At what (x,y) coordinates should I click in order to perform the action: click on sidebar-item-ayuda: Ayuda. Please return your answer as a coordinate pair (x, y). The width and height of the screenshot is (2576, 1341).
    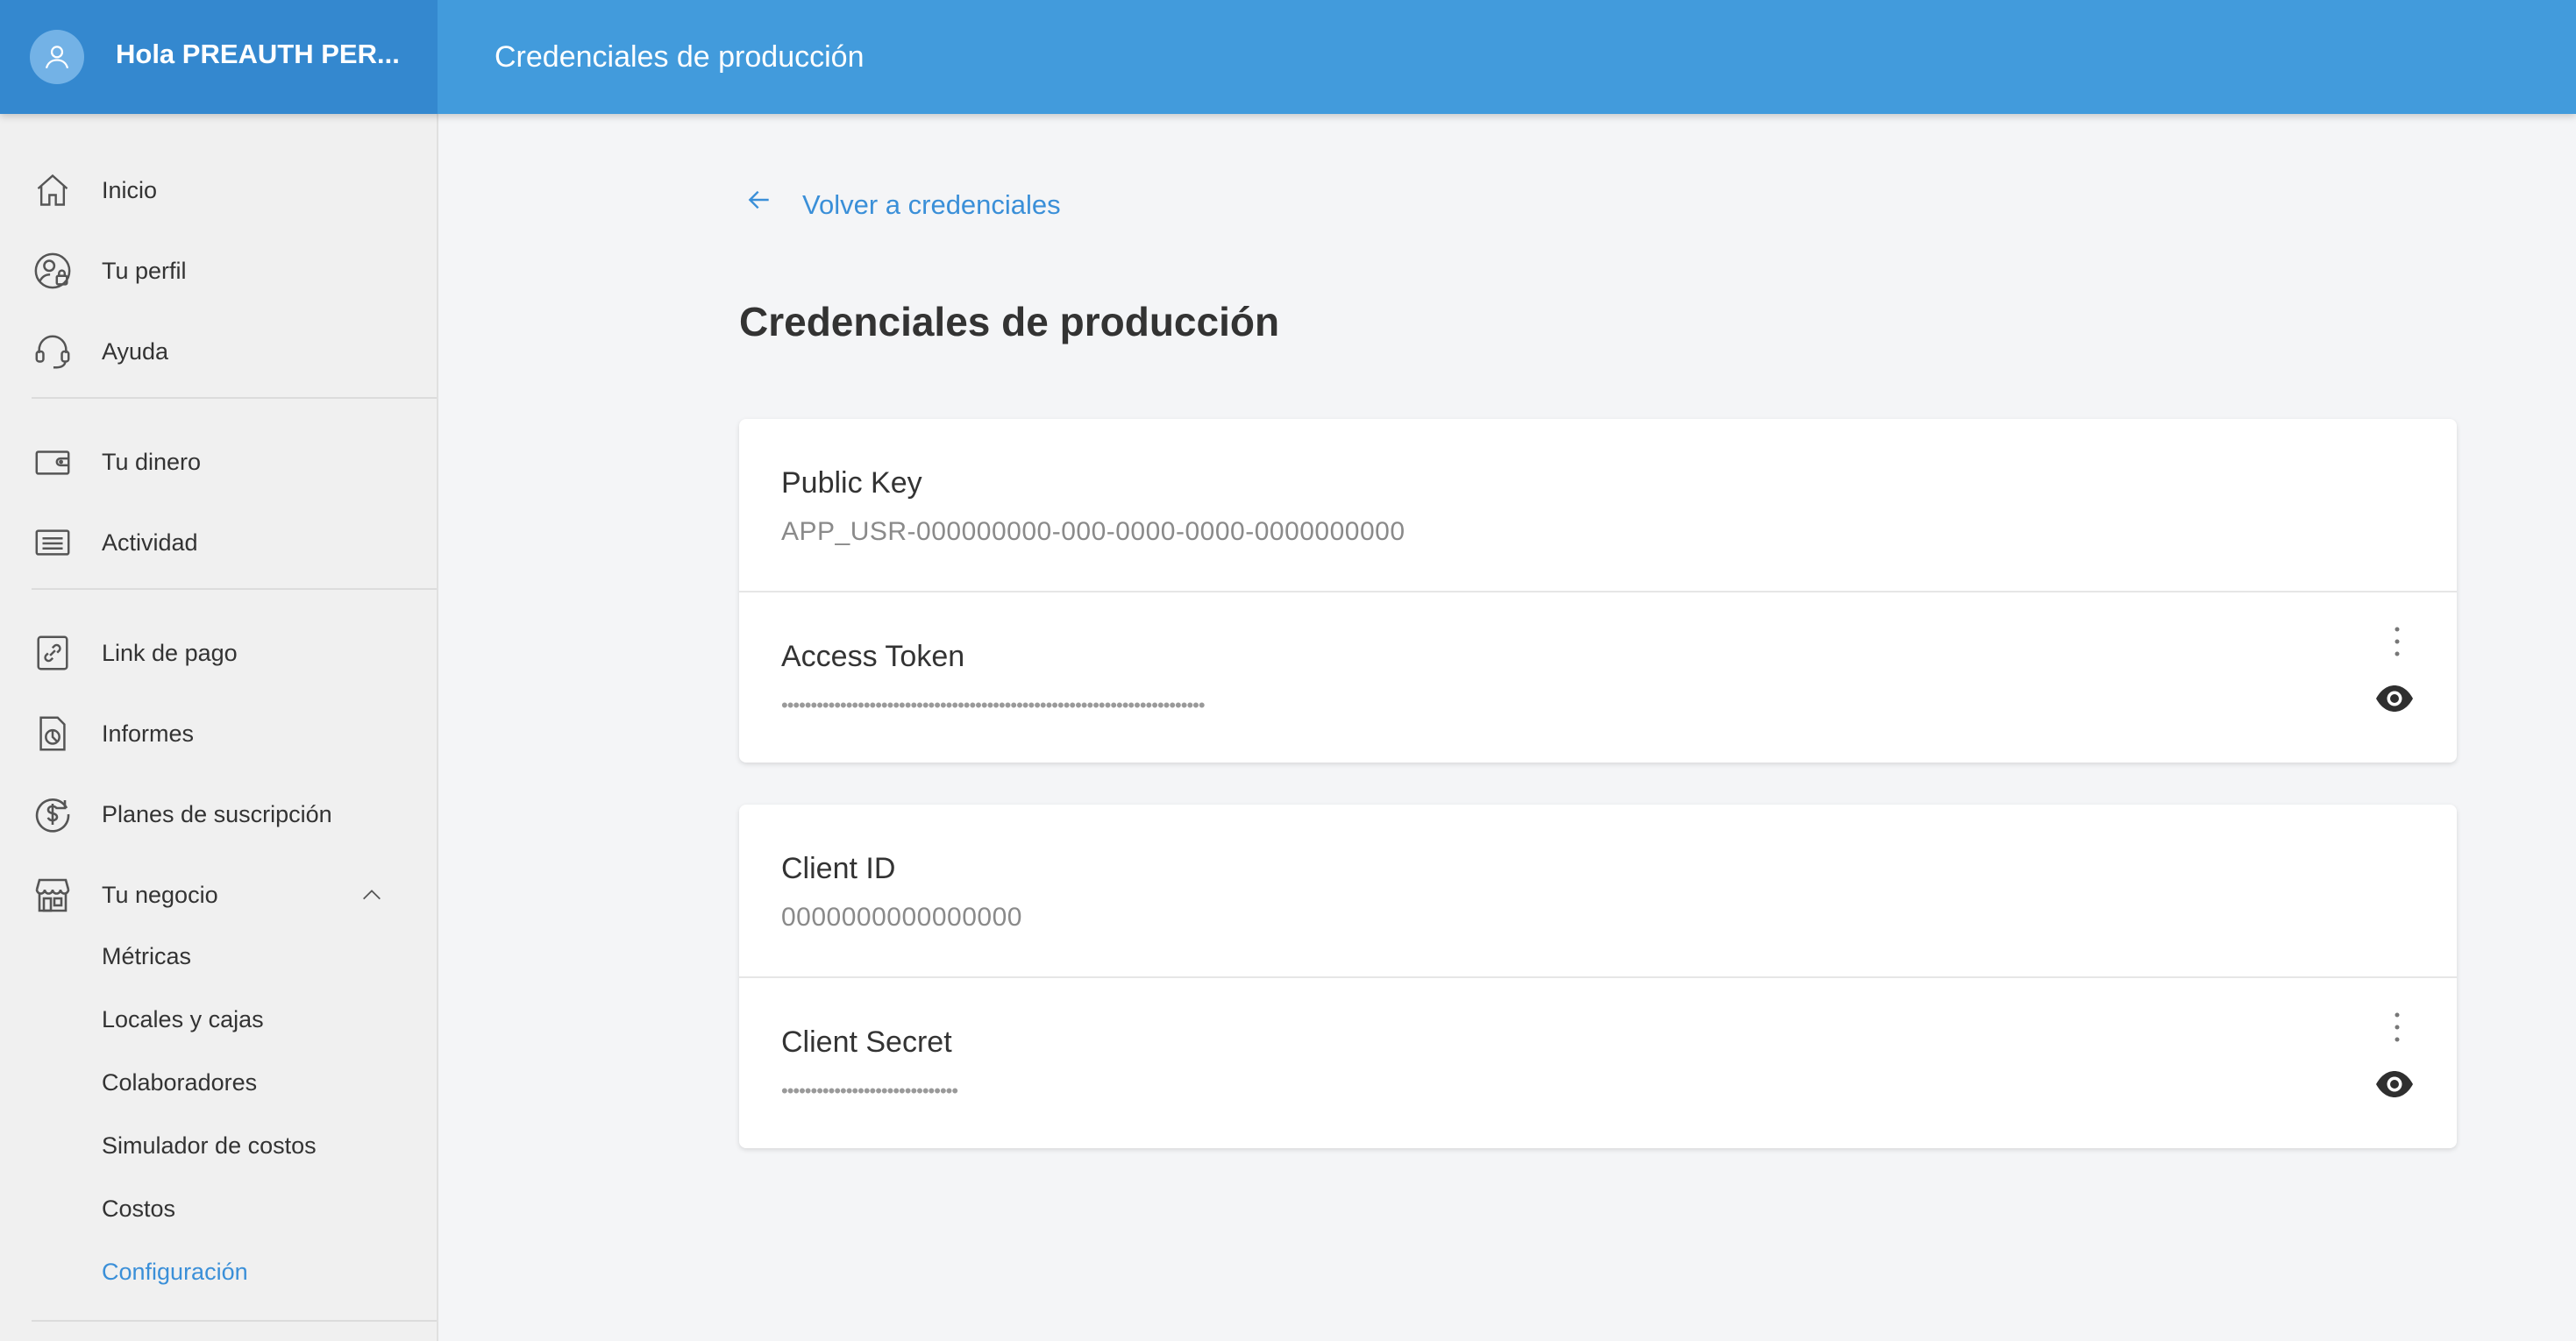
    Looking at the image, I should click on (218, 351).